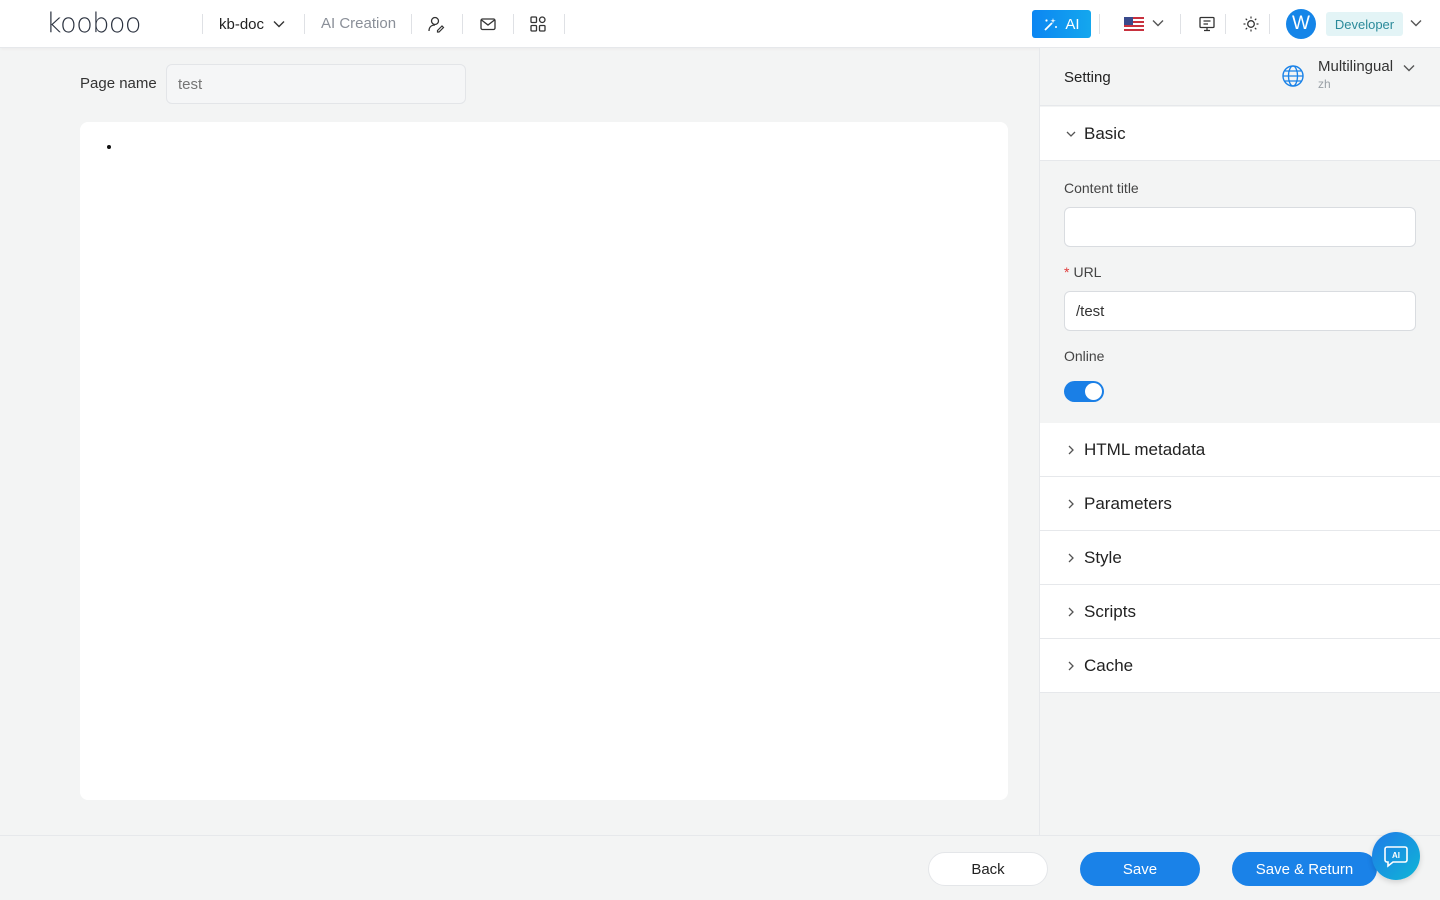 Image resolution: width=1440 pixels, height=900 pixels. Describe the element at coordinates (1240, 666) in the screenshot. I see `section-cache: Cache` at that location.